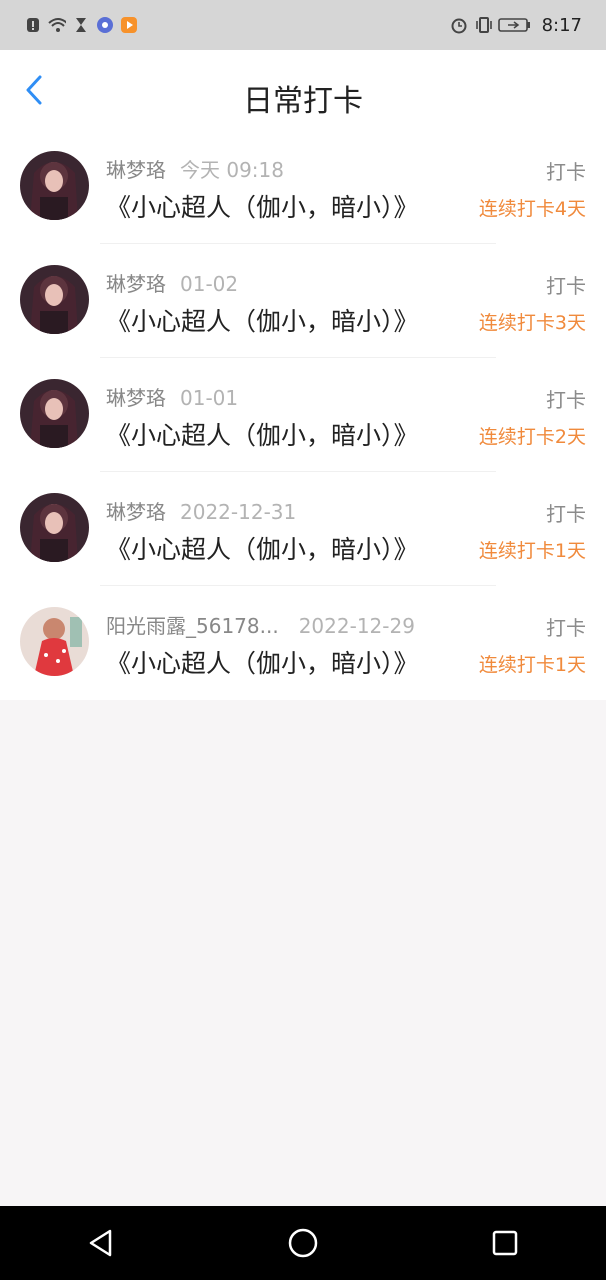 This screenshot has width=606, height=1280. I want to click on battery-icon, so click(514, 25).